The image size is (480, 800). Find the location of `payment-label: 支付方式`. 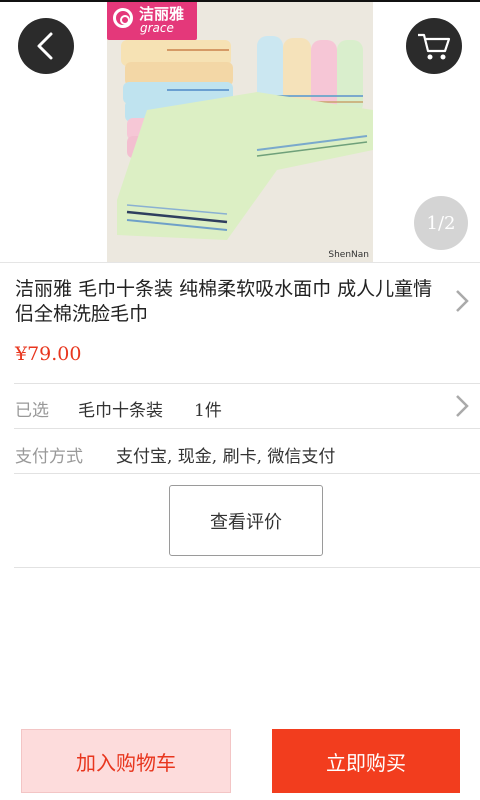

payment-label: 支付方式 is located at coordinates (49, 457).